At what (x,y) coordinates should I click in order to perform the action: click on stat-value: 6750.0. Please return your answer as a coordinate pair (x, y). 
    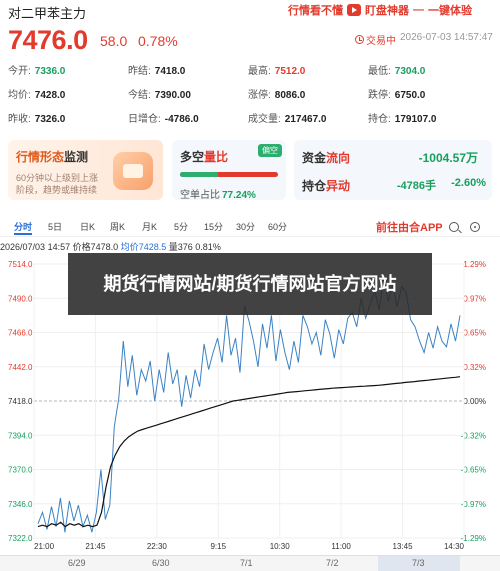
    Looking at the image, I should click on (410, 95).